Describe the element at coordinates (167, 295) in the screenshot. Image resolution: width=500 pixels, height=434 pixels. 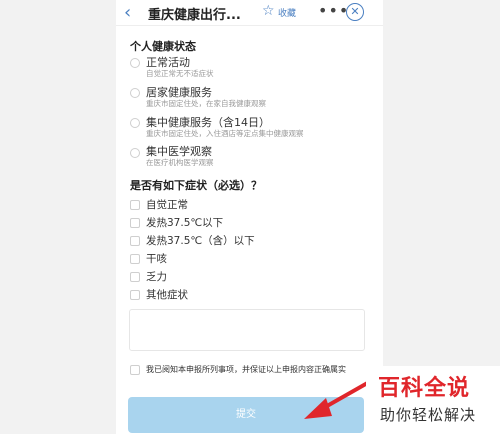
I see `symptom-label: 其他症状` at that location.